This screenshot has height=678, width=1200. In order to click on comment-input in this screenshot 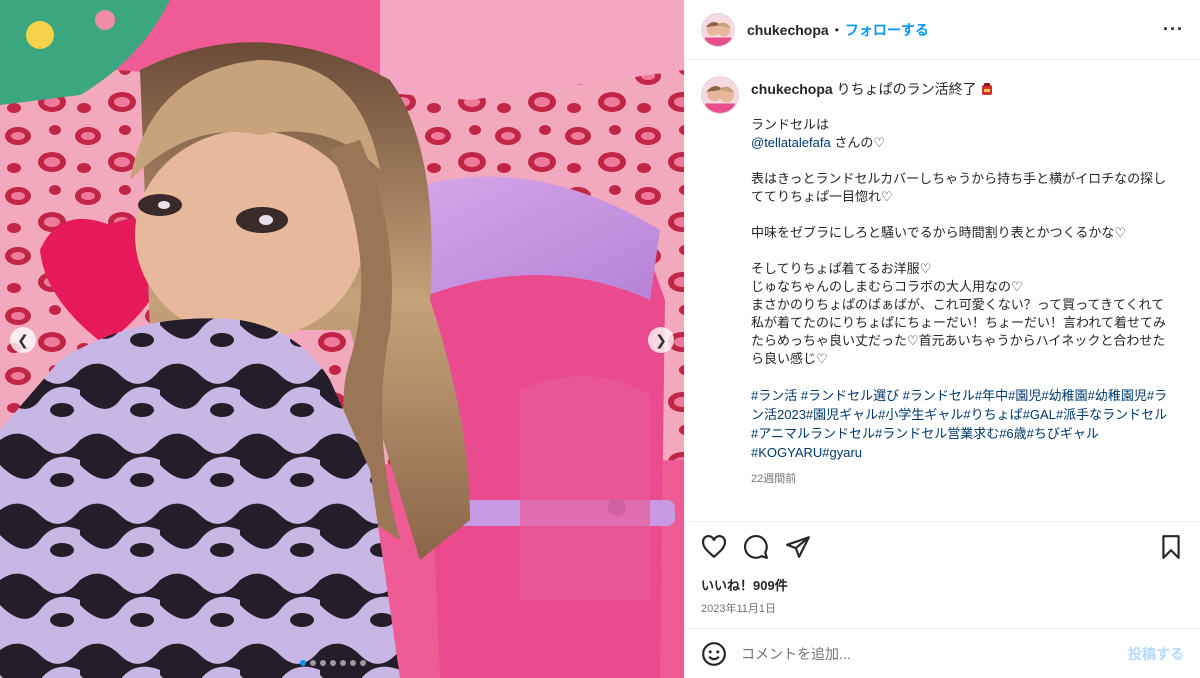, I will do `click(934, 653)`.